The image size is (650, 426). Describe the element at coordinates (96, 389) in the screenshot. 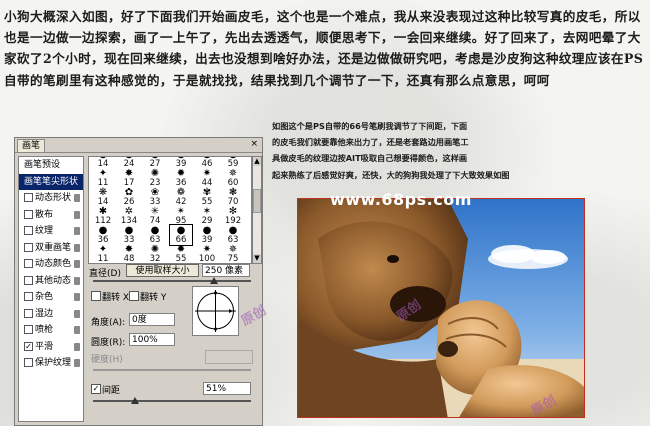

I see `spacing-checkbox: ✓` at that location.